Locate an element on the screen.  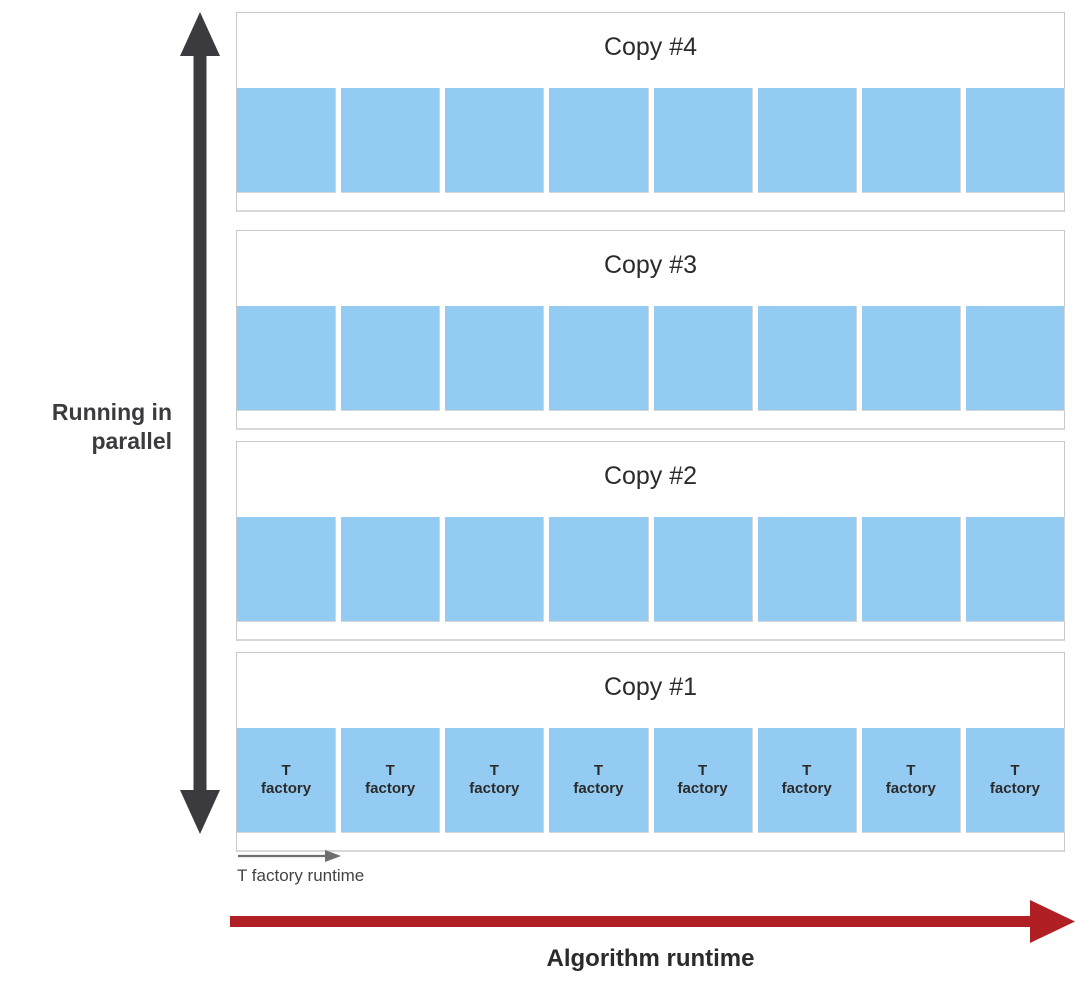
parallel-label-line2: parallel is located at coordinates (131, 440).